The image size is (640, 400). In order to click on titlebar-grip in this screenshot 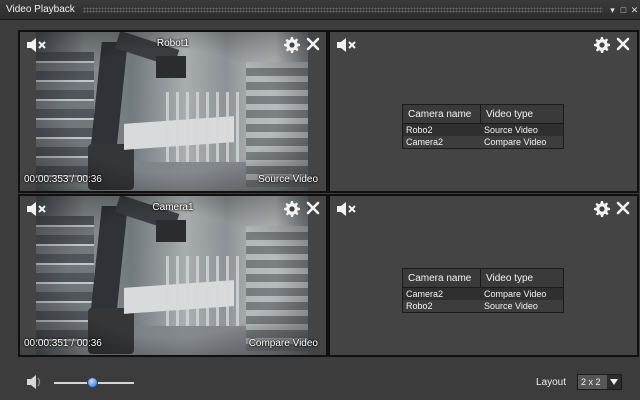, I will do `click(342, 9)`.